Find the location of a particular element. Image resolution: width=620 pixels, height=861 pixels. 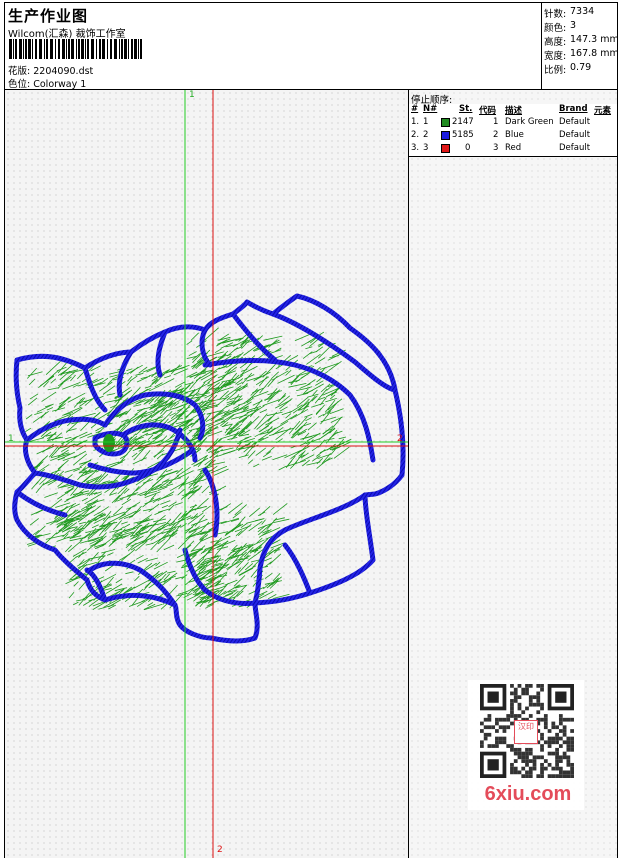

watermark: 汉印 6xiu.com is located at coordinates (526, 745).